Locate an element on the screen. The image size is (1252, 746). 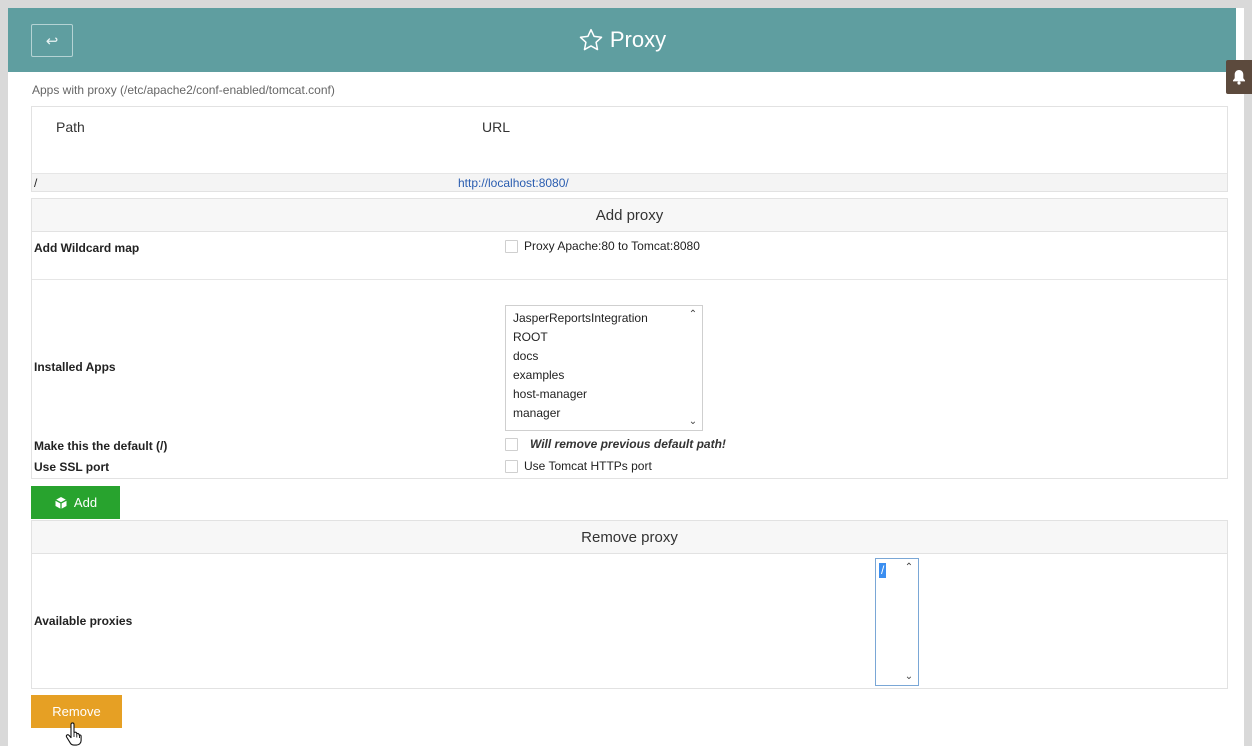
back-button: ↩ is located at coordinates (52, 40).